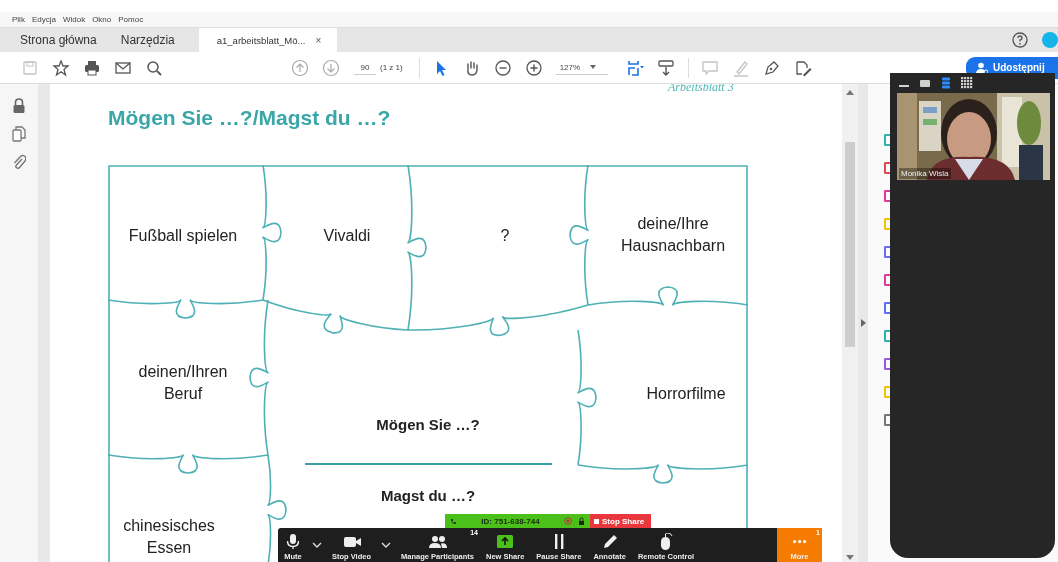 The height and width of the screenshot is (562, 1058). Describe the element at coordinates (299, 67) in the screenshot. I see `previous-page-icon` at that location.